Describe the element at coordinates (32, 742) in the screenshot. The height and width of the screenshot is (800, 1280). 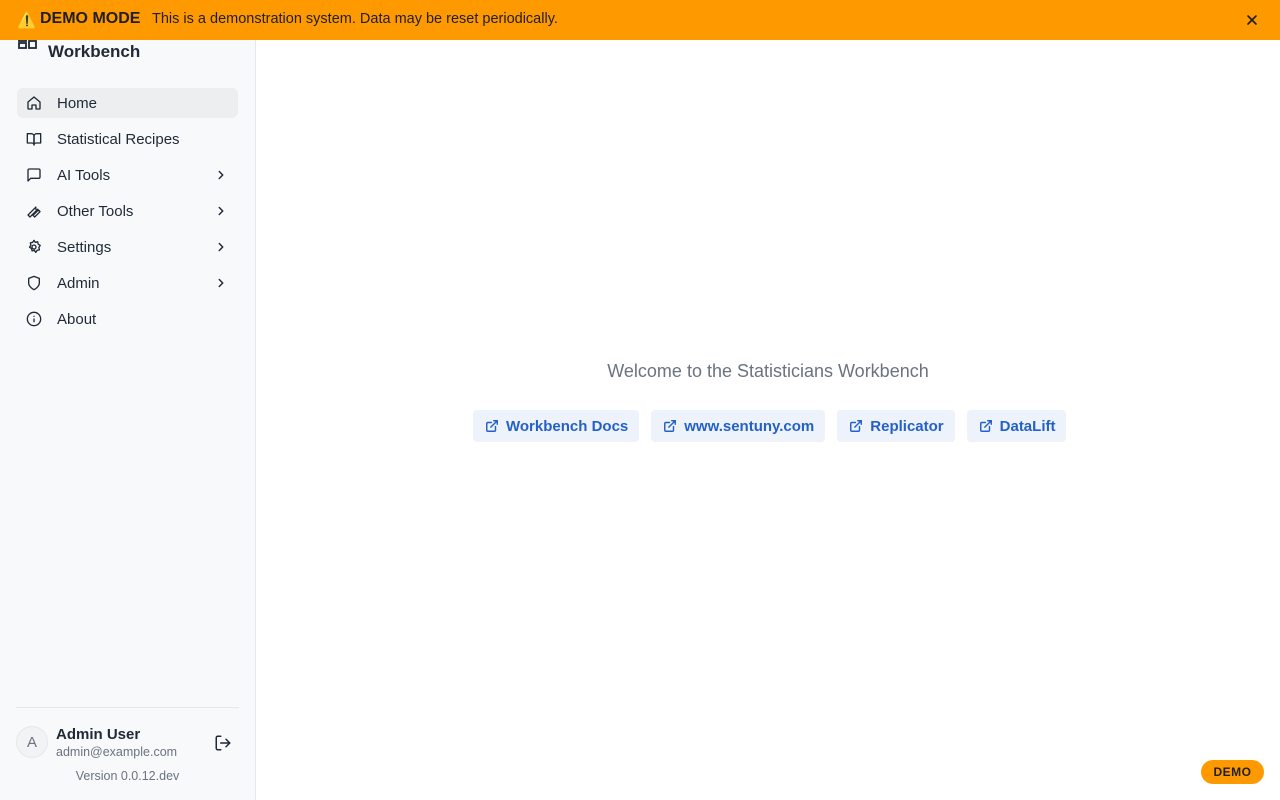
I see `avatar: A` at that location.